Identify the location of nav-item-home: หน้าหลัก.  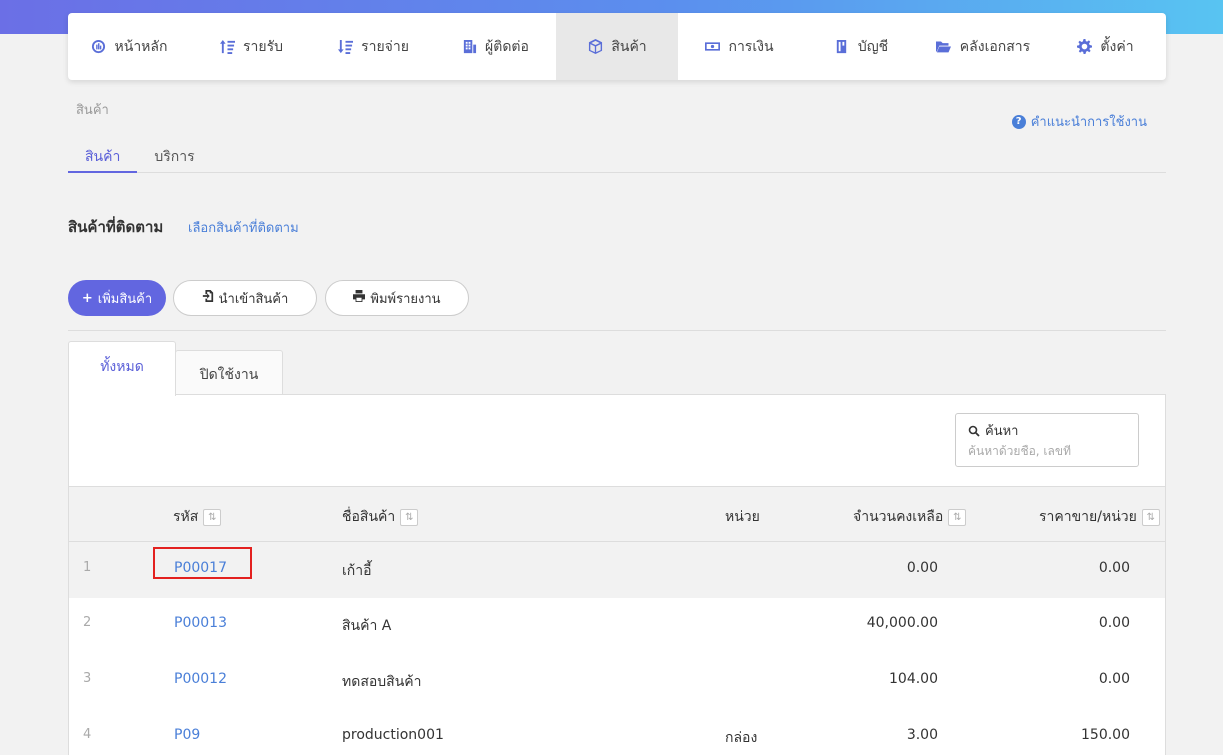
(129, 46).